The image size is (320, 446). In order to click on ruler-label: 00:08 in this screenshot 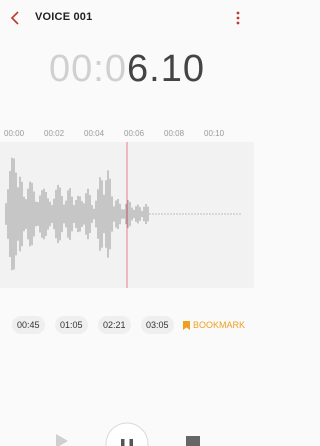, I will do `click(174, 133)`.